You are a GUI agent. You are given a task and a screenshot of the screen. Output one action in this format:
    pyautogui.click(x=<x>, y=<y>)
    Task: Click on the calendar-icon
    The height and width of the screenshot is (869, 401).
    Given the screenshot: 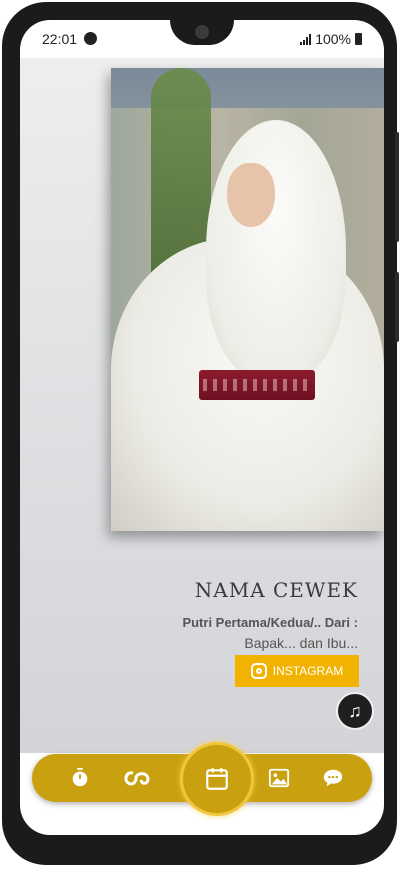 What is the action you would take?
    pyautogui.click(x=217, y=779)
    